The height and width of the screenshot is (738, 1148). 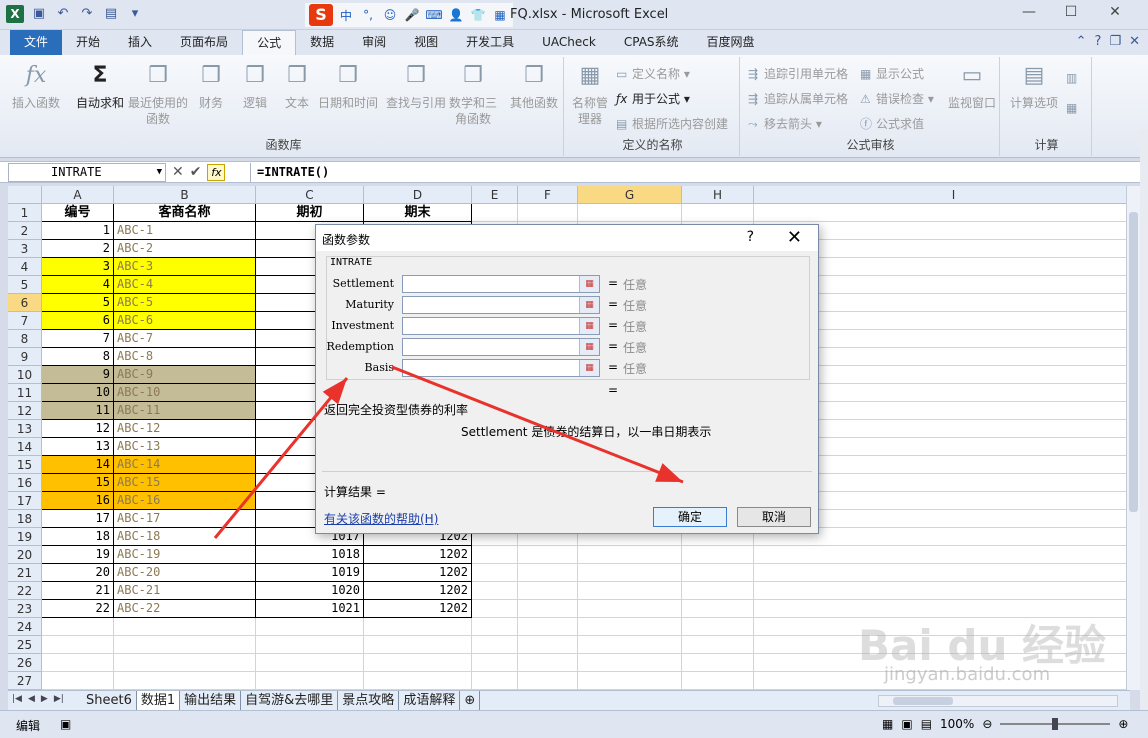 I want to click on ime-user-icon: 👤, so click(x=456, y=15).